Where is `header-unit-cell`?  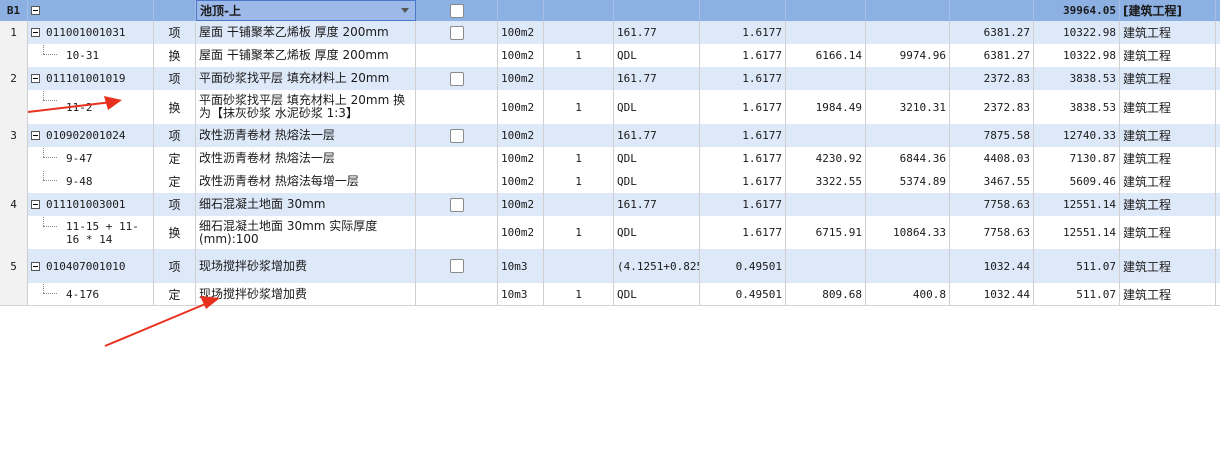
header-unit-cell is located at coordinates (521, 10).